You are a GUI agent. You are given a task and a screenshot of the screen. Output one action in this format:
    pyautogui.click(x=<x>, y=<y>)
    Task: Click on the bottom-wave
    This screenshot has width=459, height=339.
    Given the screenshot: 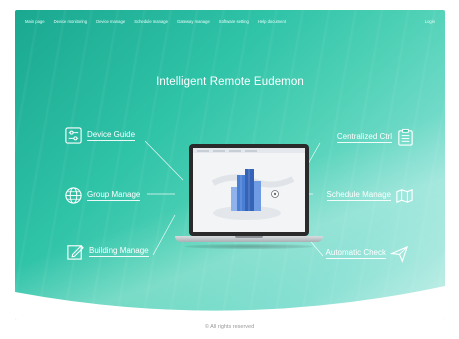 What is the action you would take?
    pyautogui.click(x=230, y=303)
    